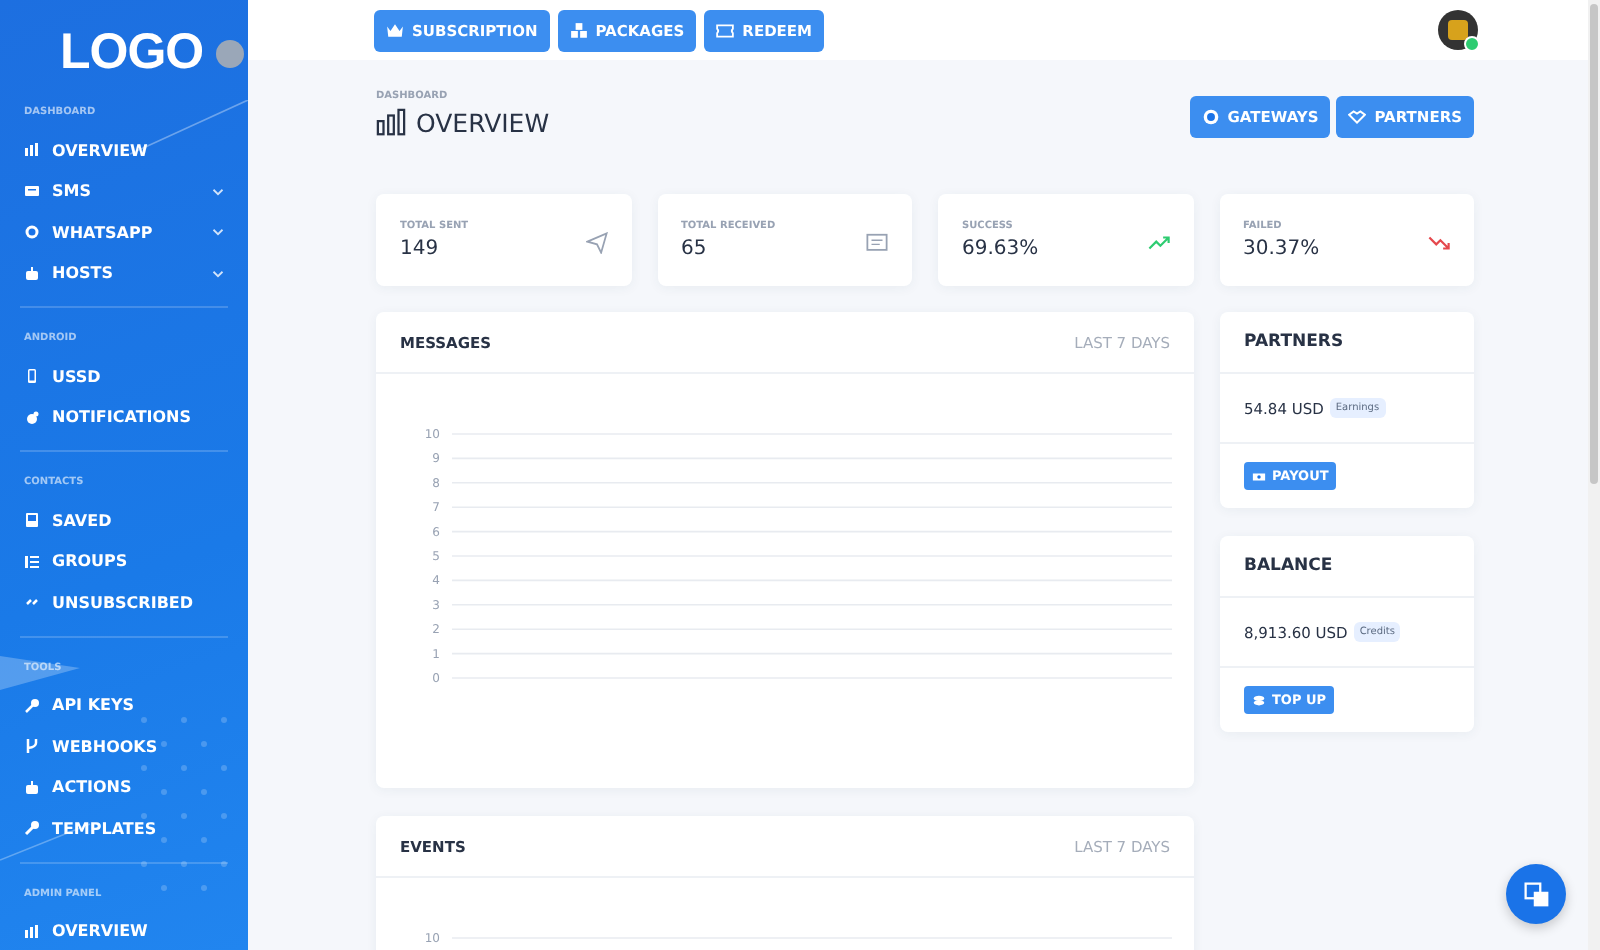  I want to click on list-icon, so click(32, 561).